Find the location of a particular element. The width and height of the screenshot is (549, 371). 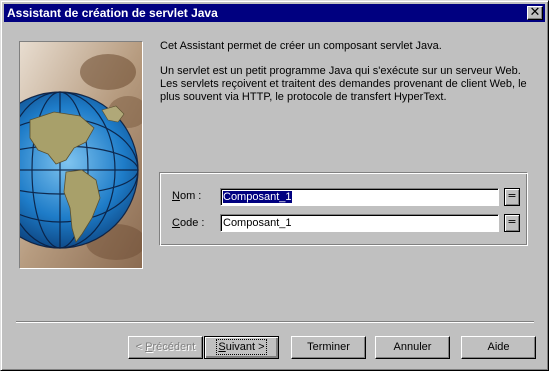

title-bar: Assistant de création de servlet Java ✕ is located at coordinates (274, 13).